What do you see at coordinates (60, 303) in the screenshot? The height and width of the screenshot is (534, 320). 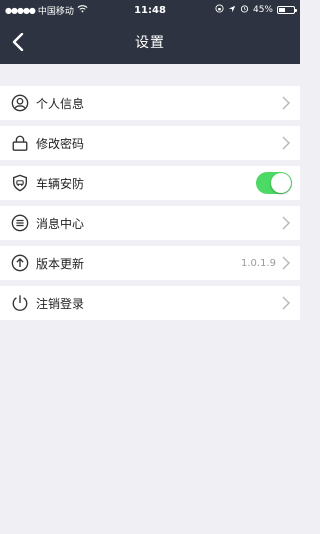 I see `settings-item-label: 注销登录` at bounding box center [60, 303].